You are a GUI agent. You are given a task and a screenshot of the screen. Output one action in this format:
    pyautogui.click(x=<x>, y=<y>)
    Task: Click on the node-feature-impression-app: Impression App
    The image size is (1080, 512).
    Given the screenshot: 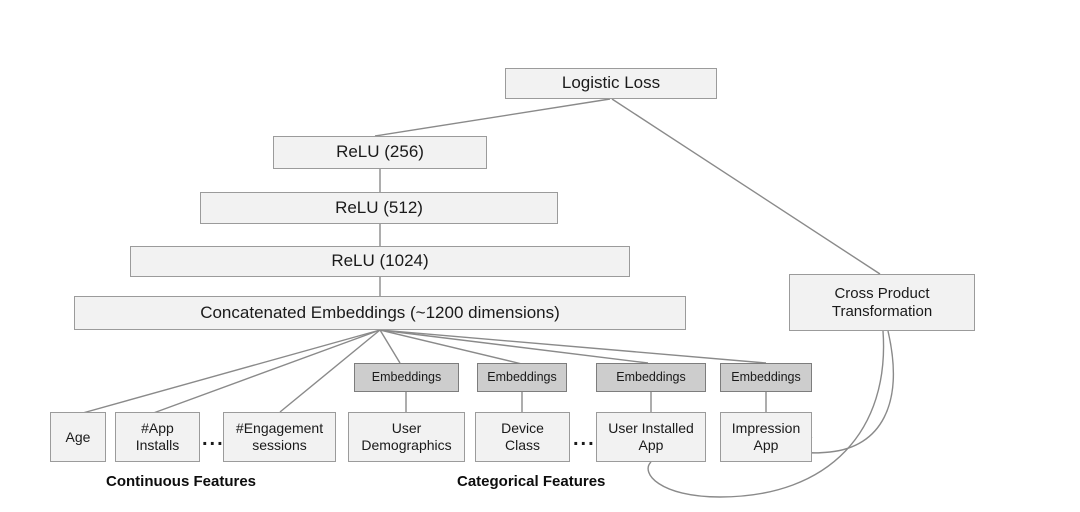 What is the action you would take?
    pyautogui.click(x=766, y=437)
    